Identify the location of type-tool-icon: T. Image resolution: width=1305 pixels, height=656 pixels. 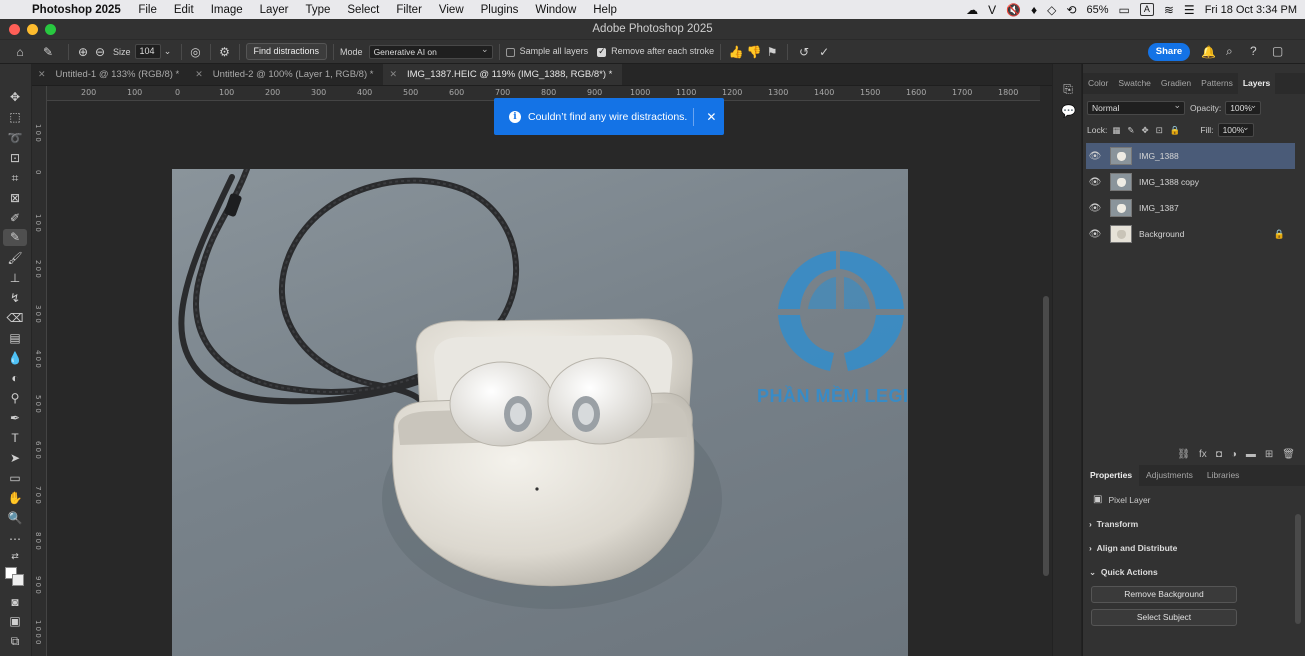
(15, 438).